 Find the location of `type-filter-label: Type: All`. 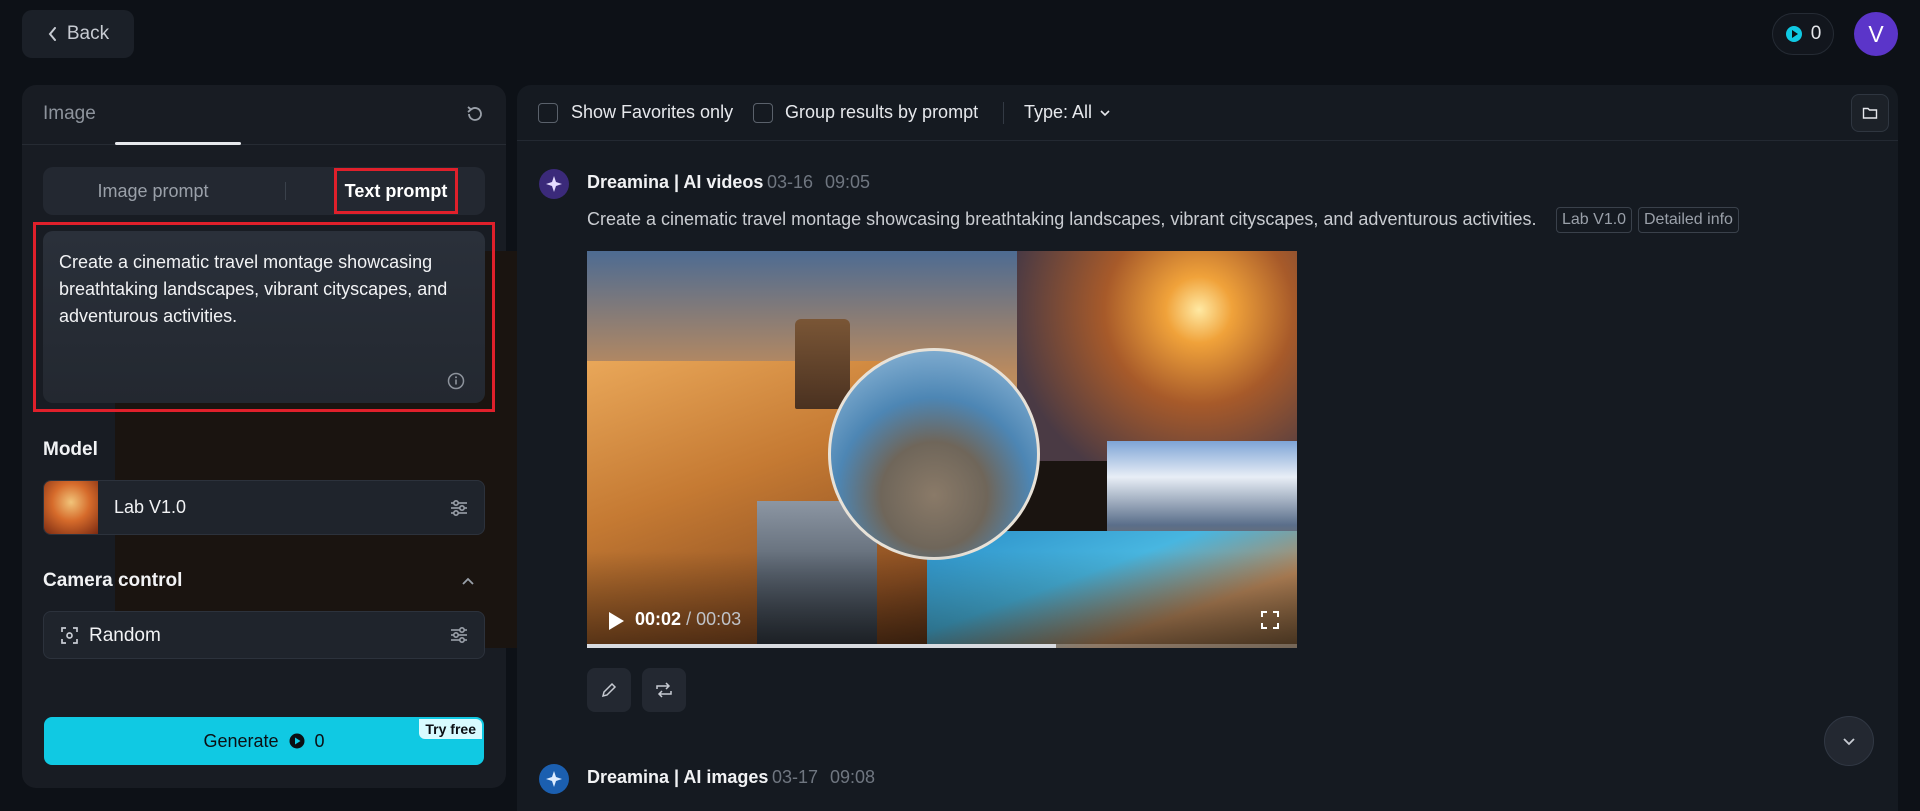

type-filter-label: Type: All is located at coordinates (1058, 112).